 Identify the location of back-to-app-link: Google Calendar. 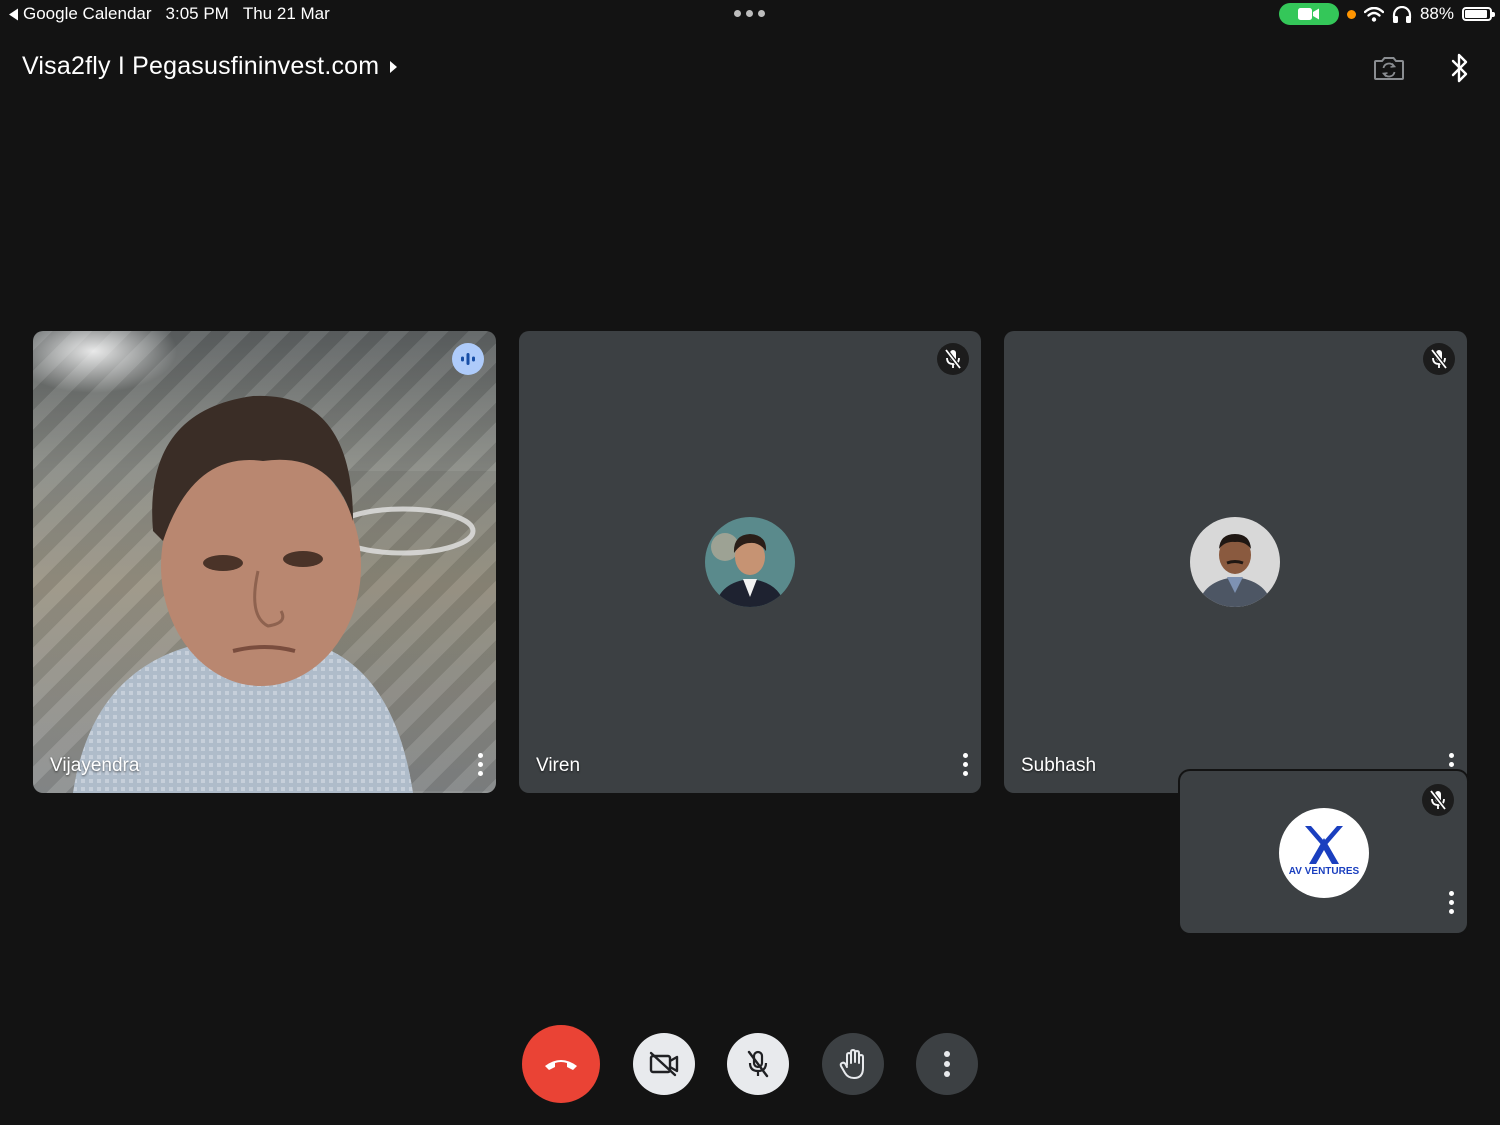
(80, 14).